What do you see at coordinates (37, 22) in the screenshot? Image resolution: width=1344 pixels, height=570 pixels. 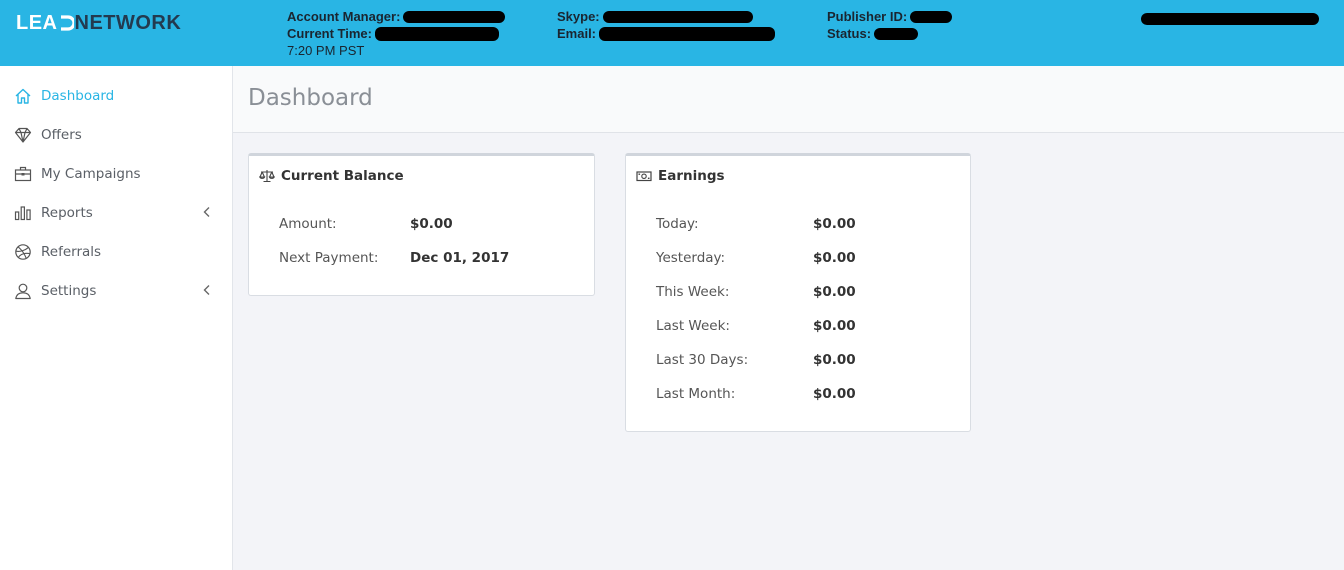 I see `logo-text-part1: LEA` at bounding box center [37, 22].